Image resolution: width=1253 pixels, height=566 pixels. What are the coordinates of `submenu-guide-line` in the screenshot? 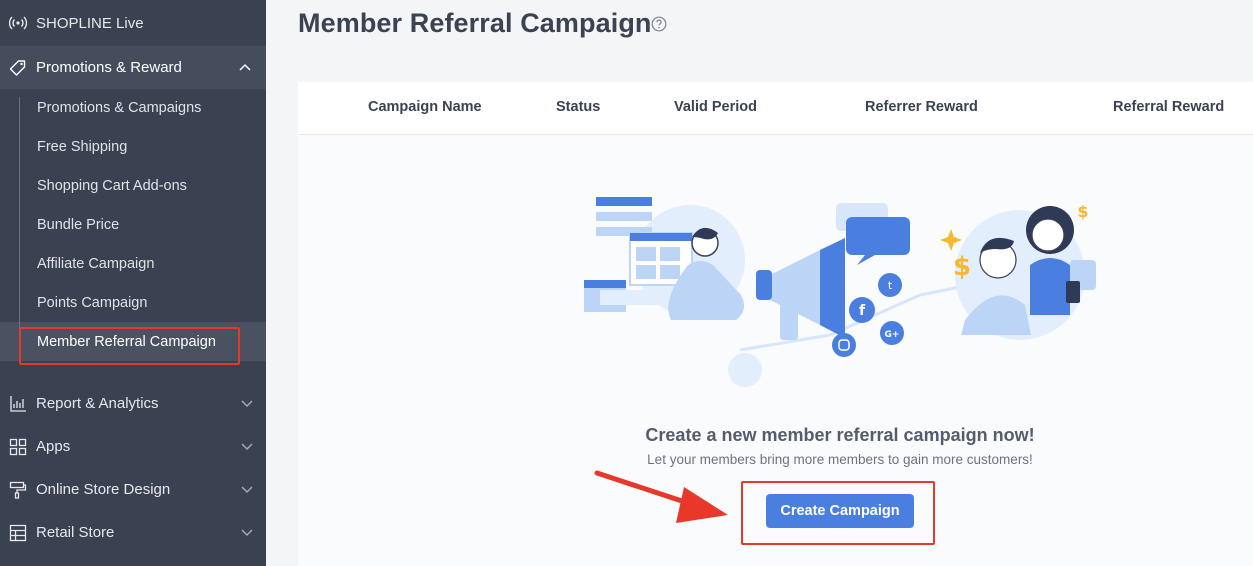 It's located at (19, 224).